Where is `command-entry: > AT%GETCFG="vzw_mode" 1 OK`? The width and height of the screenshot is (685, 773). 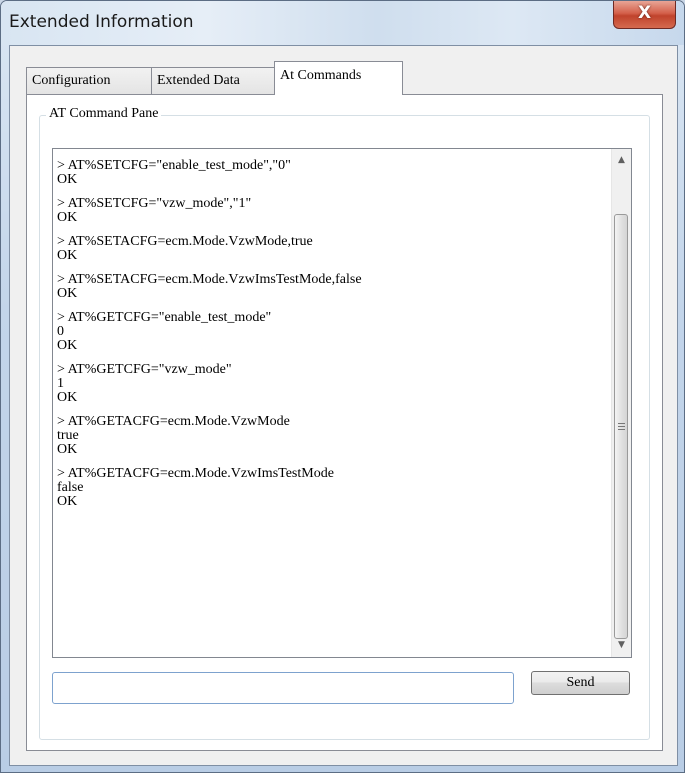
command-entry: > AT%GETCFG="vzw_mode" 1 OK is located at coordinates (334, 384).